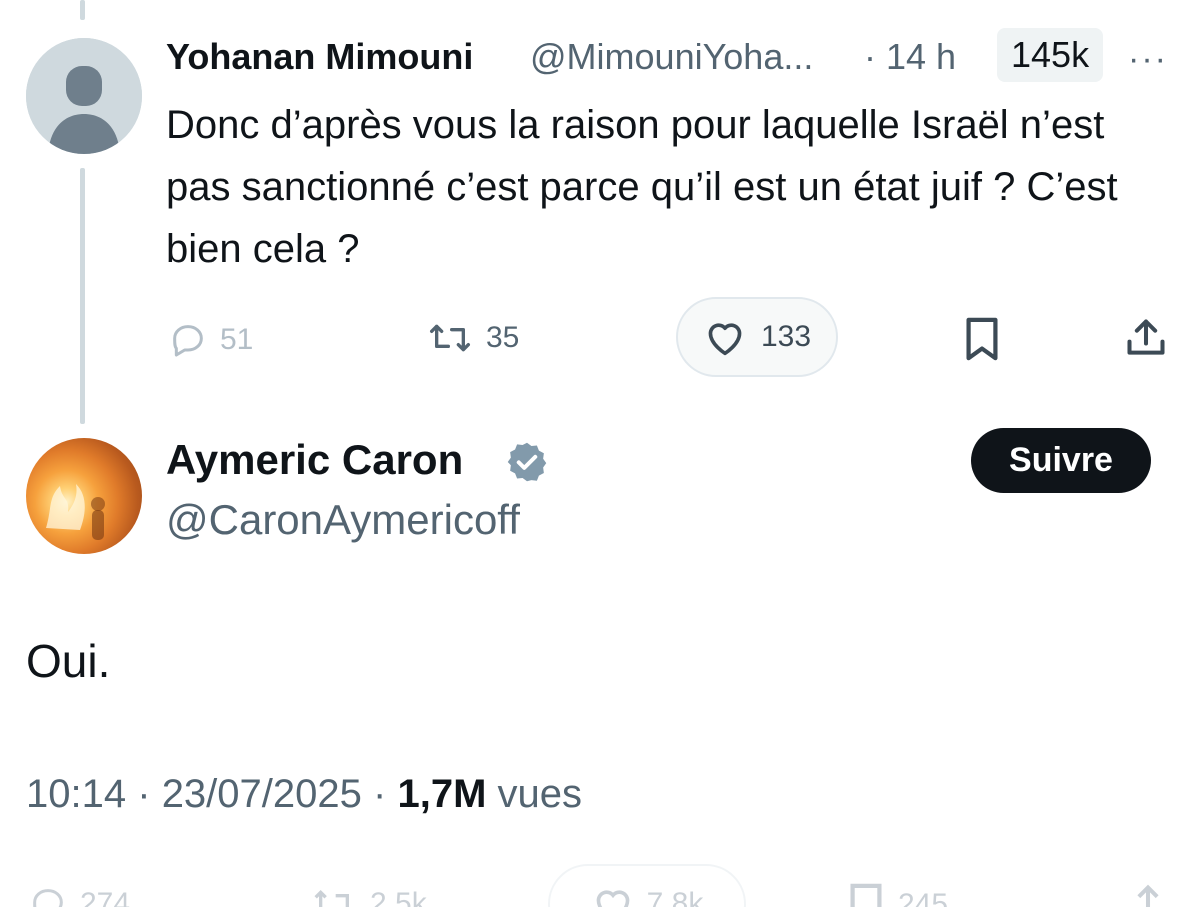  I want to click on views-label: vues, so click(540, 794).